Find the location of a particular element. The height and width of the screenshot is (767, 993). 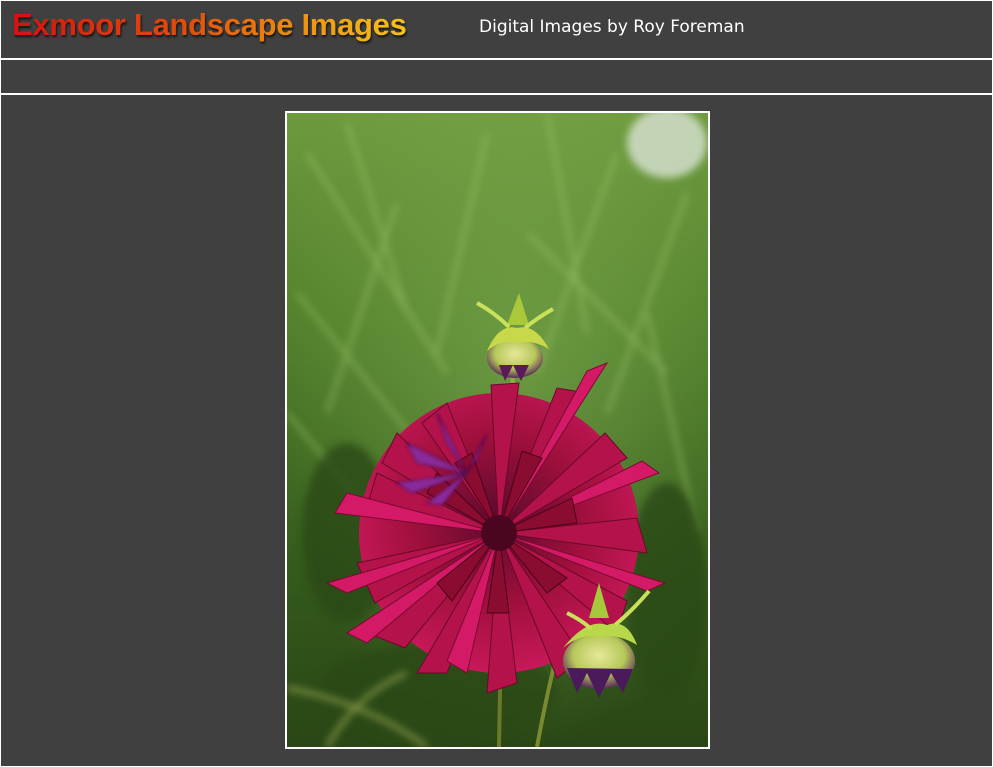

site-subtitle: Digital Images by Roy Foreman is located at coordinates (612, 27).